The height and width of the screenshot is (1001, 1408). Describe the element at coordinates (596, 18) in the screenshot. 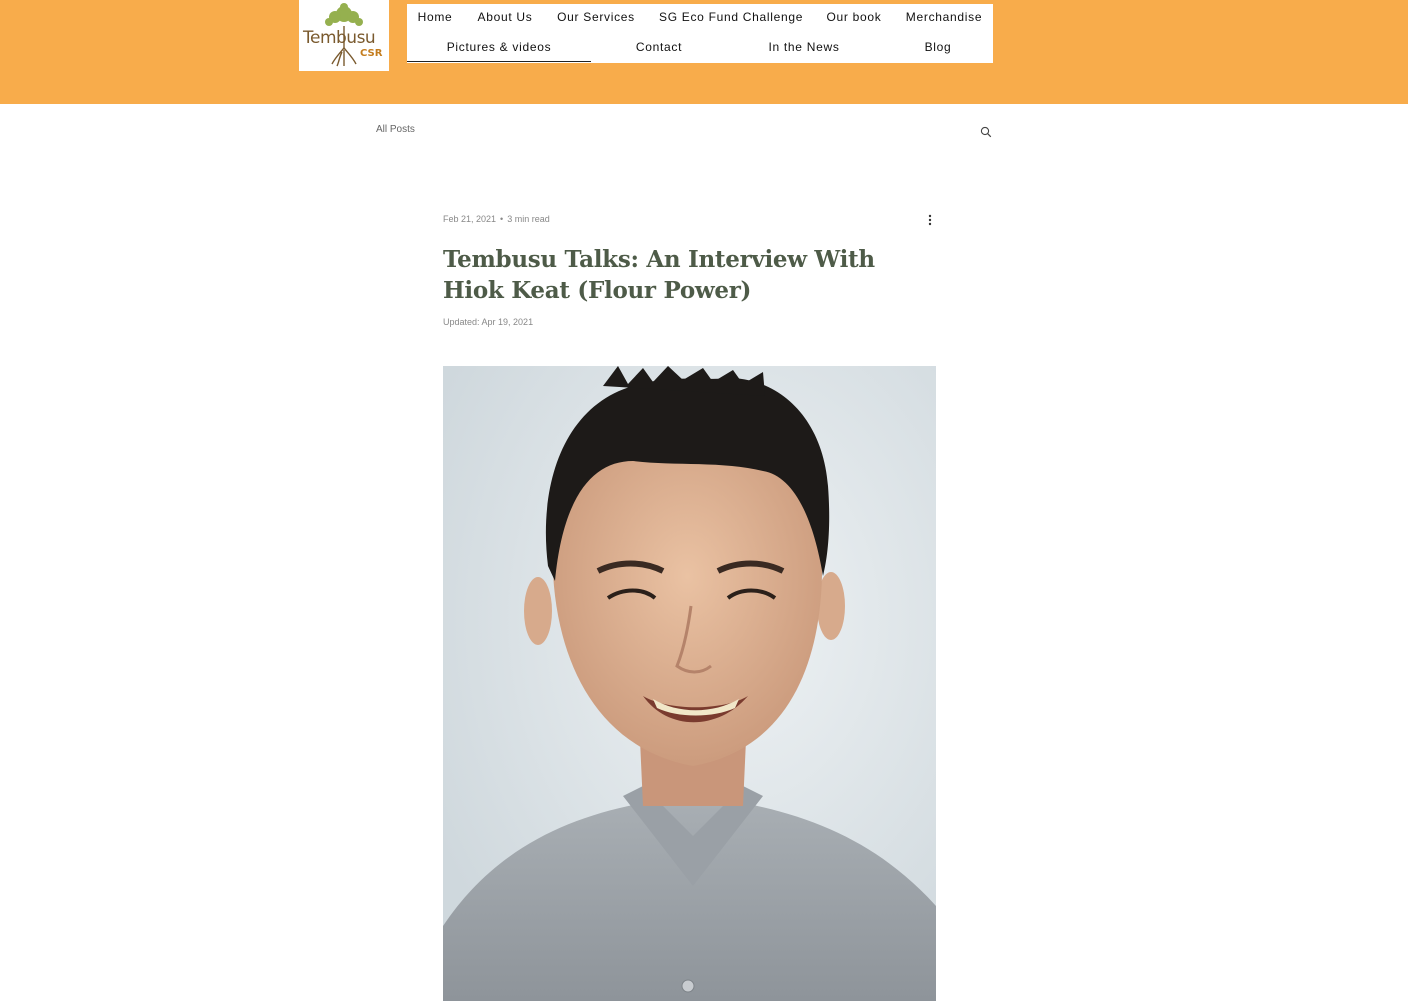

I see `nav-our-services: Our Services` at that location.